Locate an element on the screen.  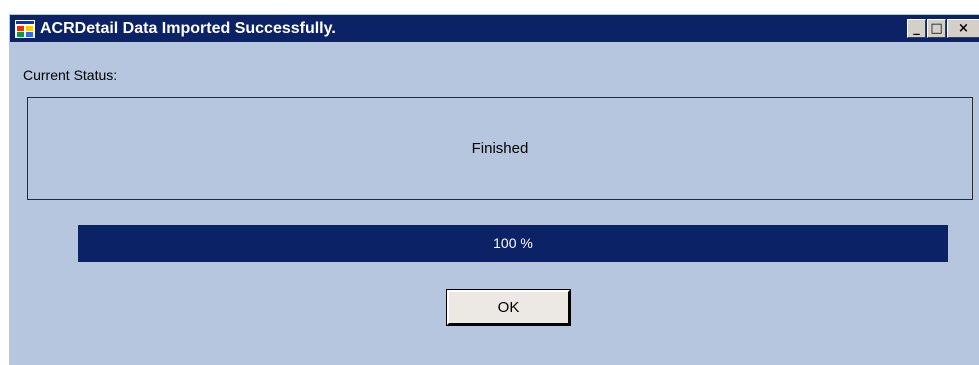
minimize-icon: _ is located at coordinates (916, 28).